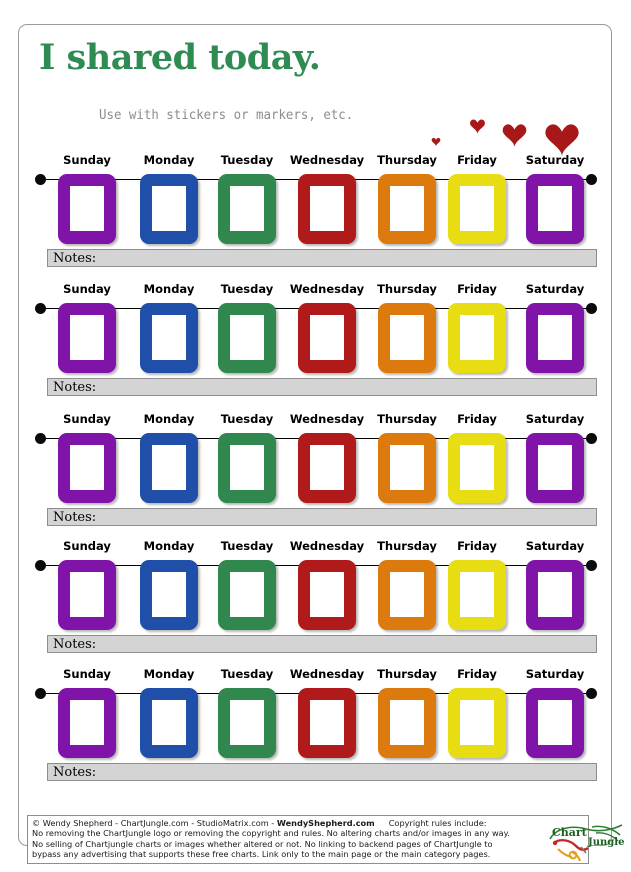 Image resolution: width=631 pixels, height=872 pixels. Describe the element at coordinates (586, 844) in the screenshot. I see `chartjungle-logo: Chart Jungle` at that location.